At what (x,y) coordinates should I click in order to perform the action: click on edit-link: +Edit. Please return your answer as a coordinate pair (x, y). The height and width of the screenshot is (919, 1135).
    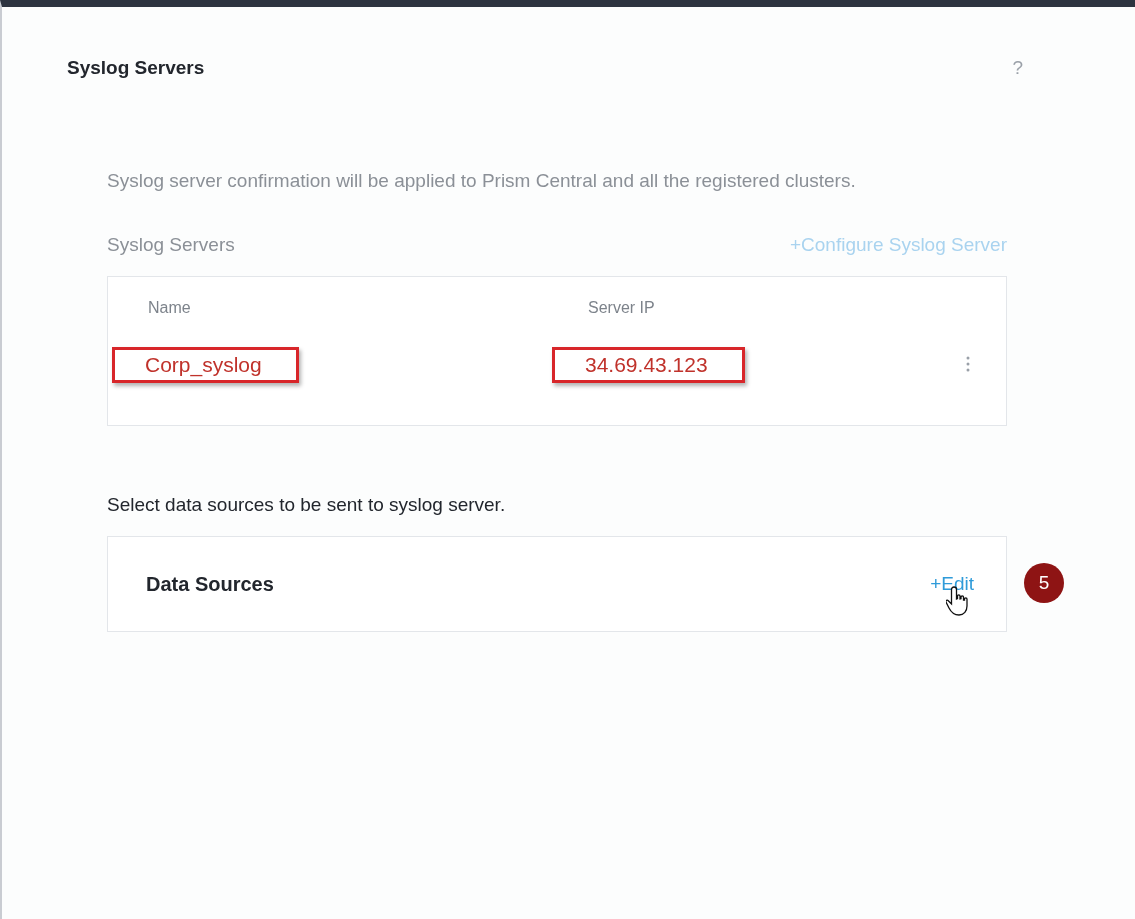
    Looking at the image, I should click on (952, 584).